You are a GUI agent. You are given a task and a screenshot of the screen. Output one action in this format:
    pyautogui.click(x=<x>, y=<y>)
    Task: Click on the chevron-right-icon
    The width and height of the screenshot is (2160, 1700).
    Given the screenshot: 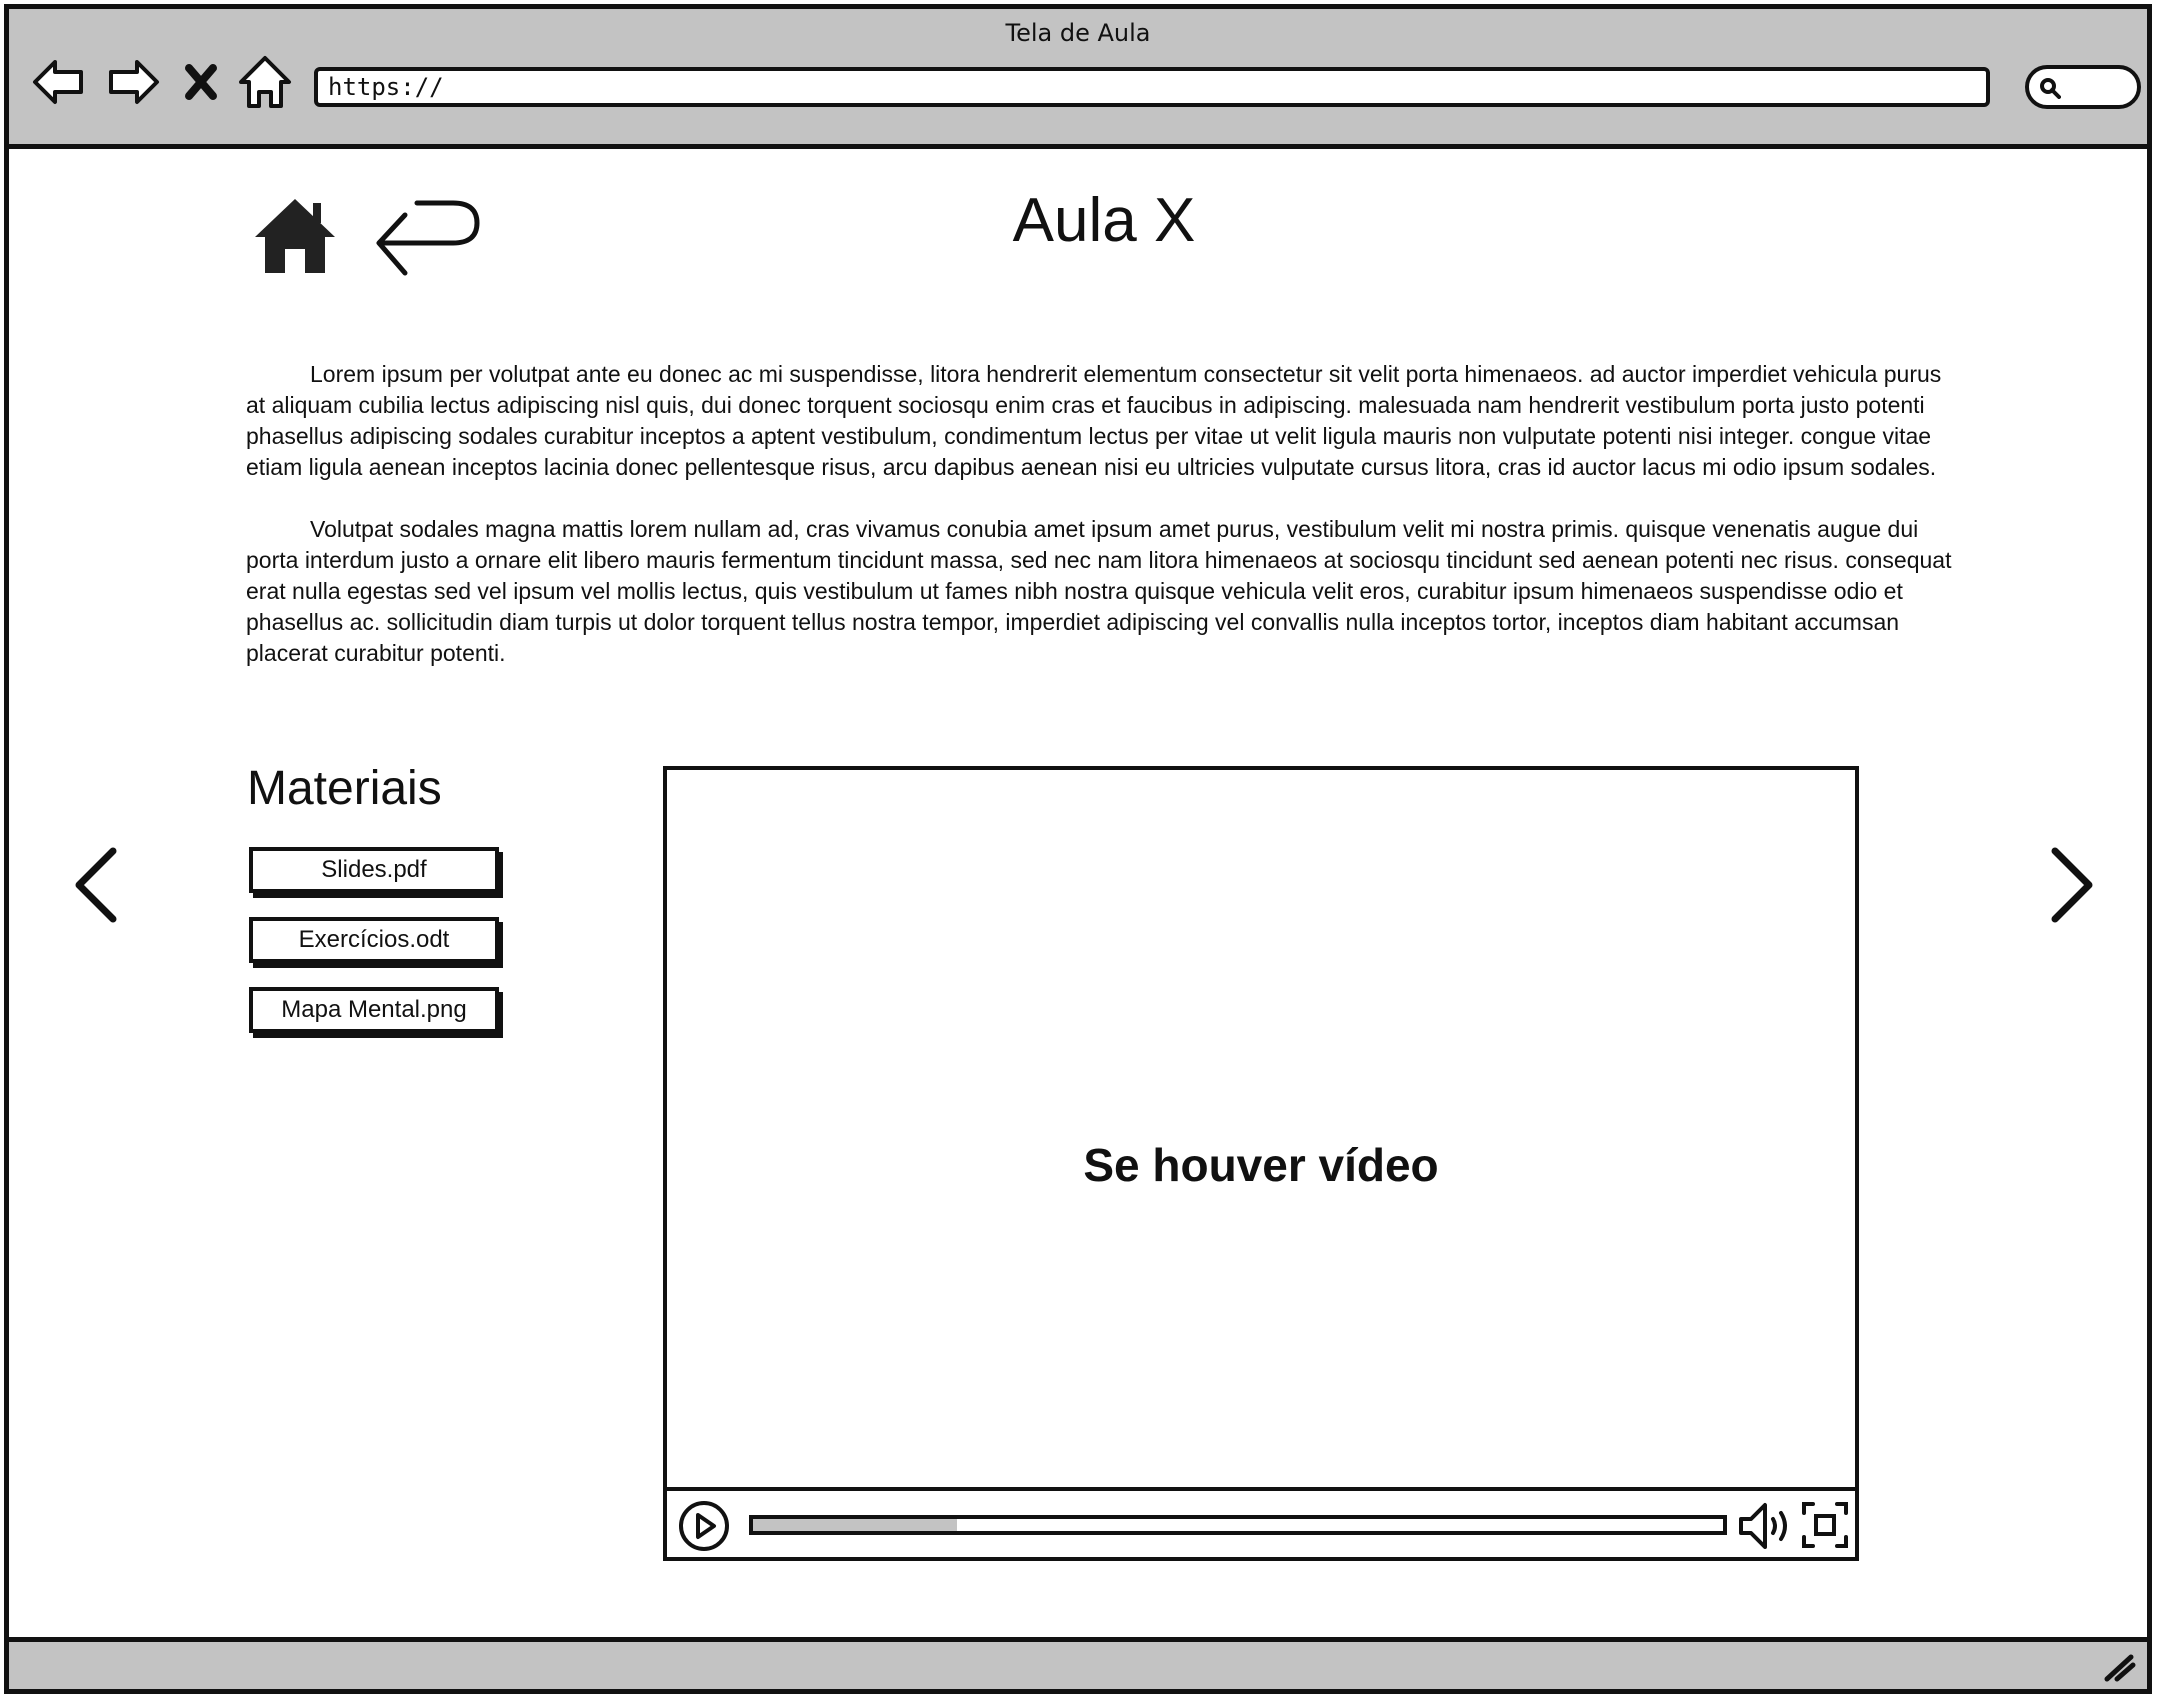 What is the action you would take?
    pyautogui.click(x=2071, y=885)
    